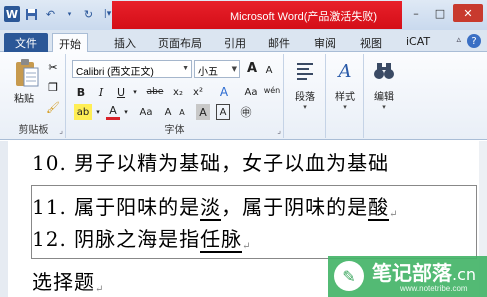 The height and width of the screenshot is (297, 487). Describe the element at coordinates (345, 71) in the screenshot. I see `styles-icon: A` at that location.